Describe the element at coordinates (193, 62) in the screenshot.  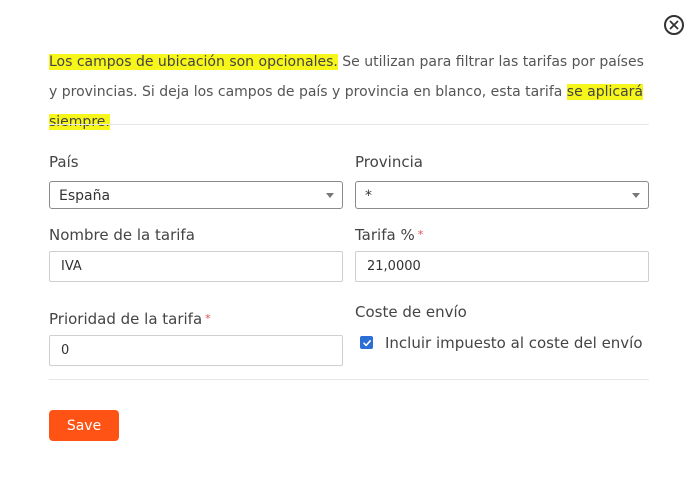
I see `highlight-optional-fields: Los campos de ubicación son opcionales.` at that location.